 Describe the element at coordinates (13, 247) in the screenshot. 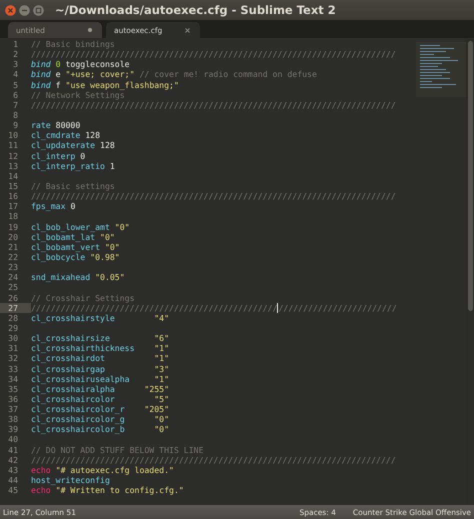

I see `line-number: 21` at that location.